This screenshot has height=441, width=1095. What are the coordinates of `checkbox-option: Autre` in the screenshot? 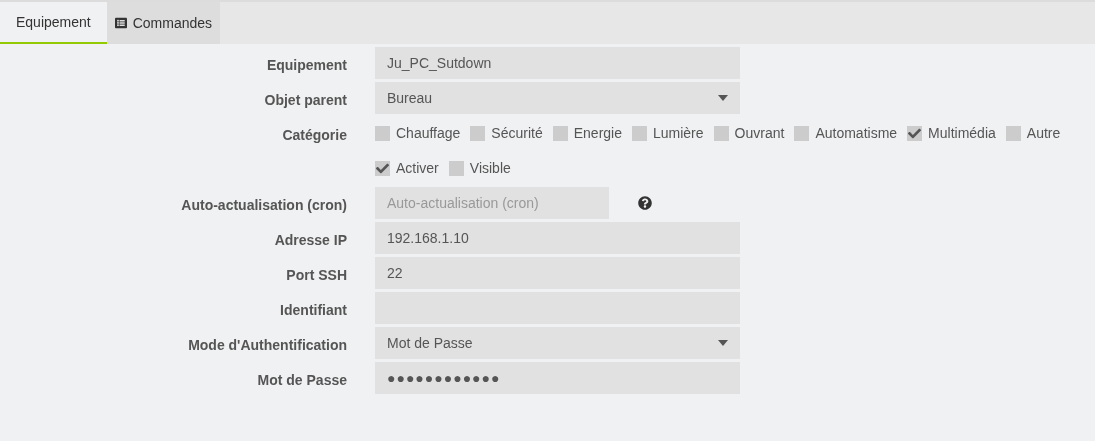 It's located at (1033, 133).